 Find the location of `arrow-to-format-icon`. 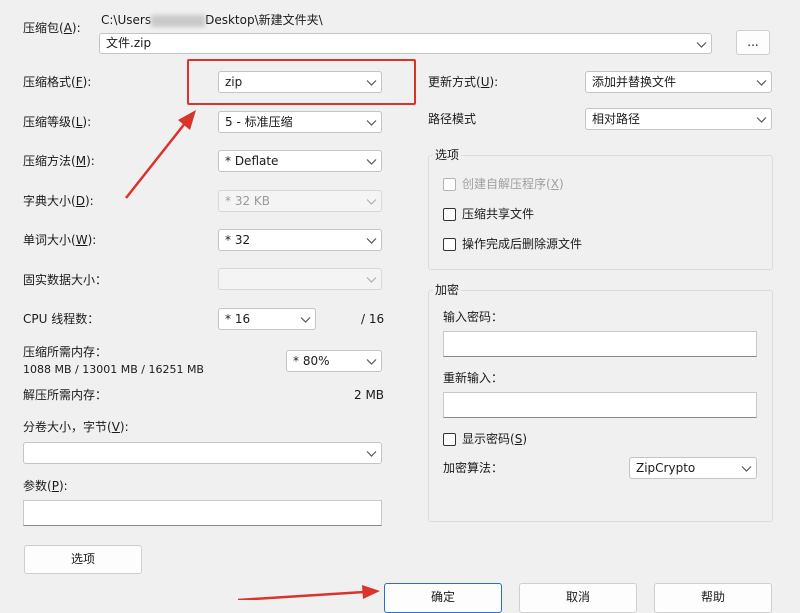

arrow-to-format-icon is located at coordinates (160, 154).